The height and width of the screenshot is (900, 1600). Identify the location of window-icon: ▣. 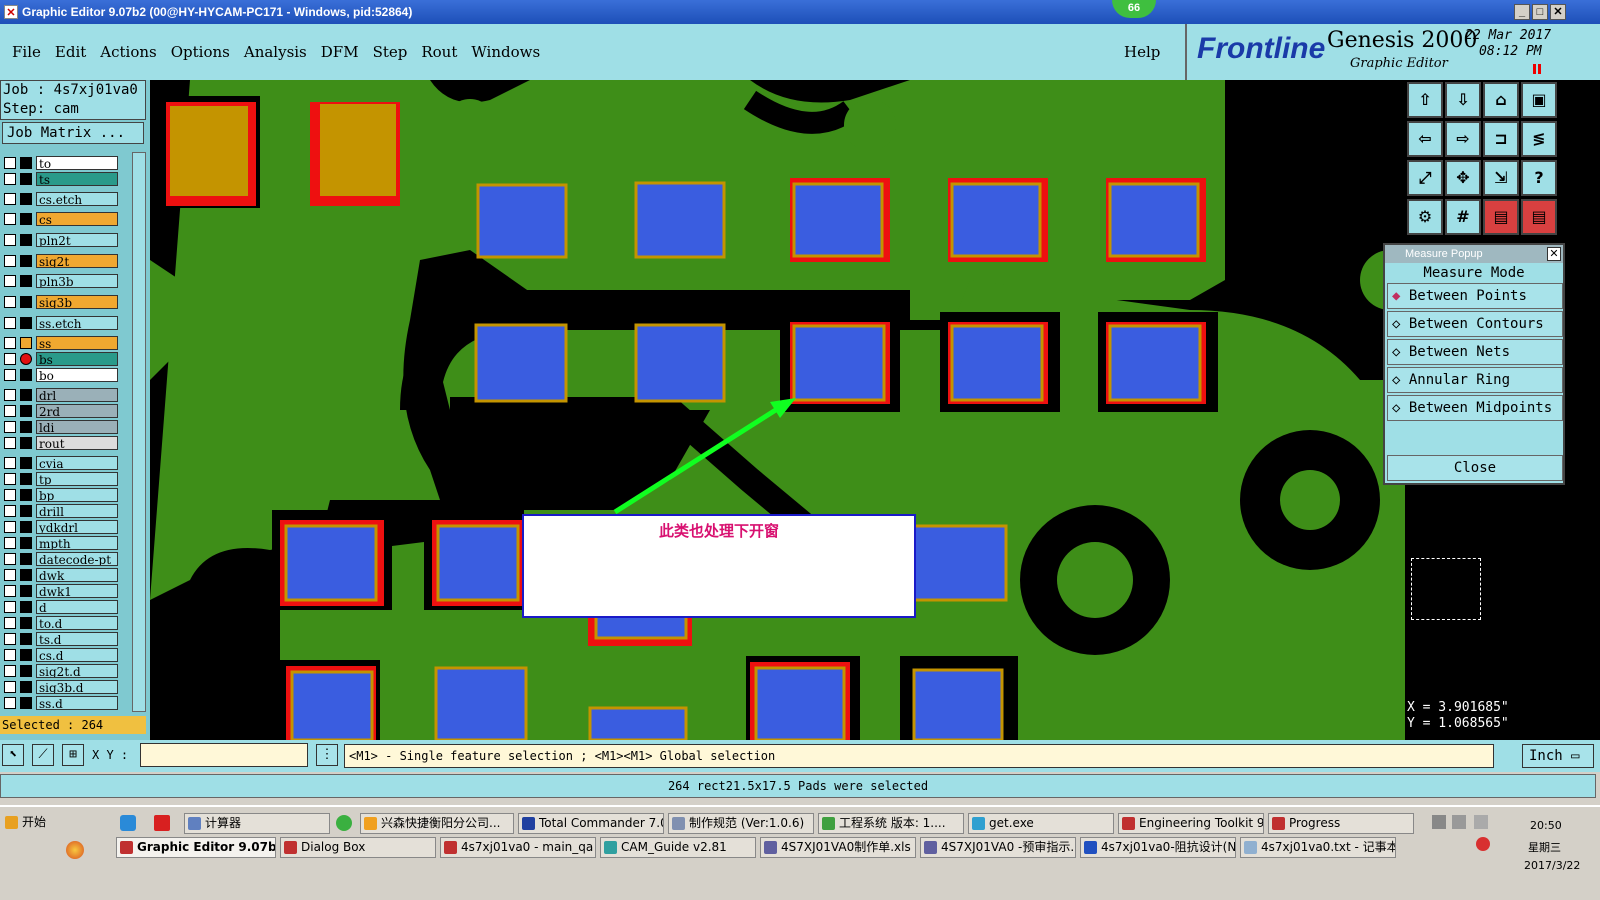
(1539, 100).